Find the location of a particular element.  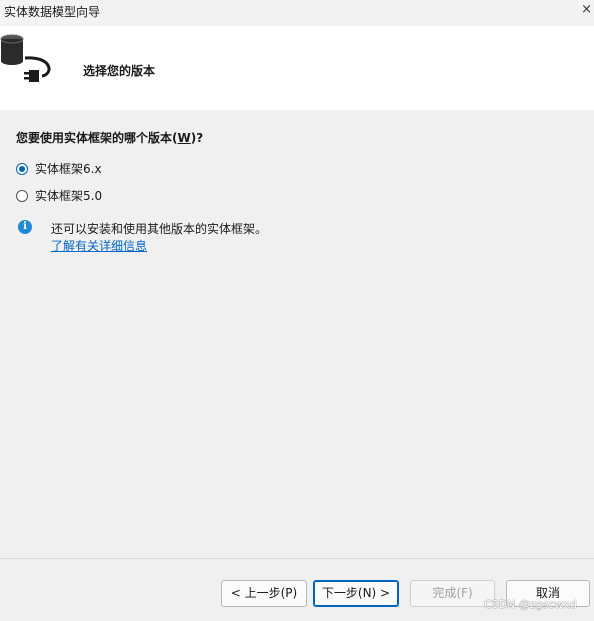

close-icon: × is located at coordinates (586, 9).